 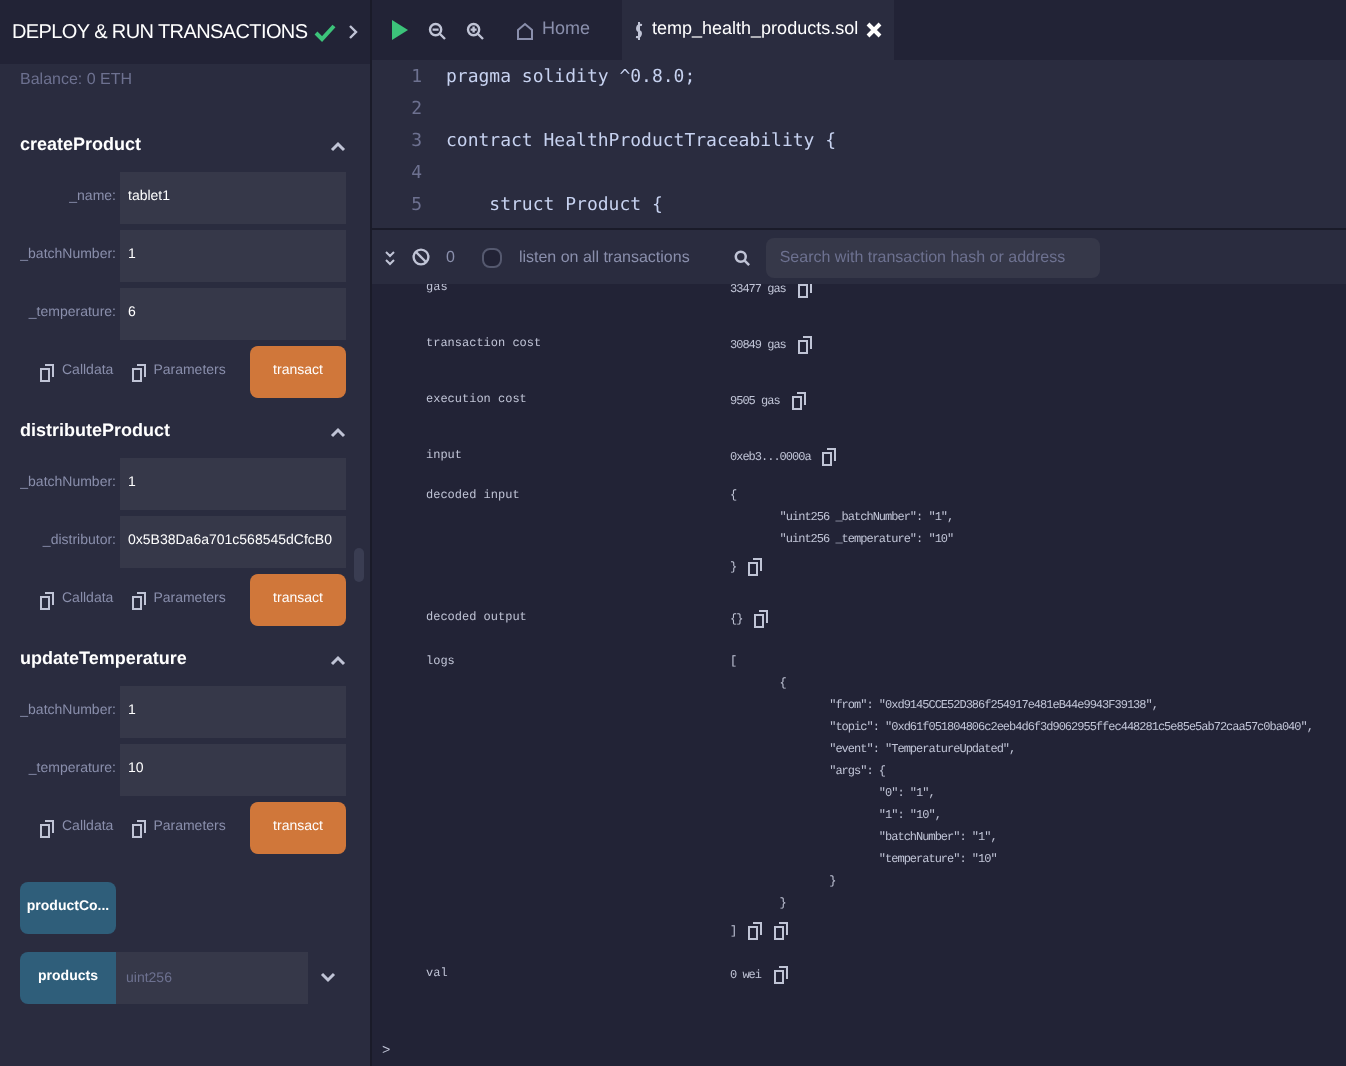 What do you see at coordinates (416, 207) in the screenshot?
I see `line-number: 5` at bounding box center [416, 207].